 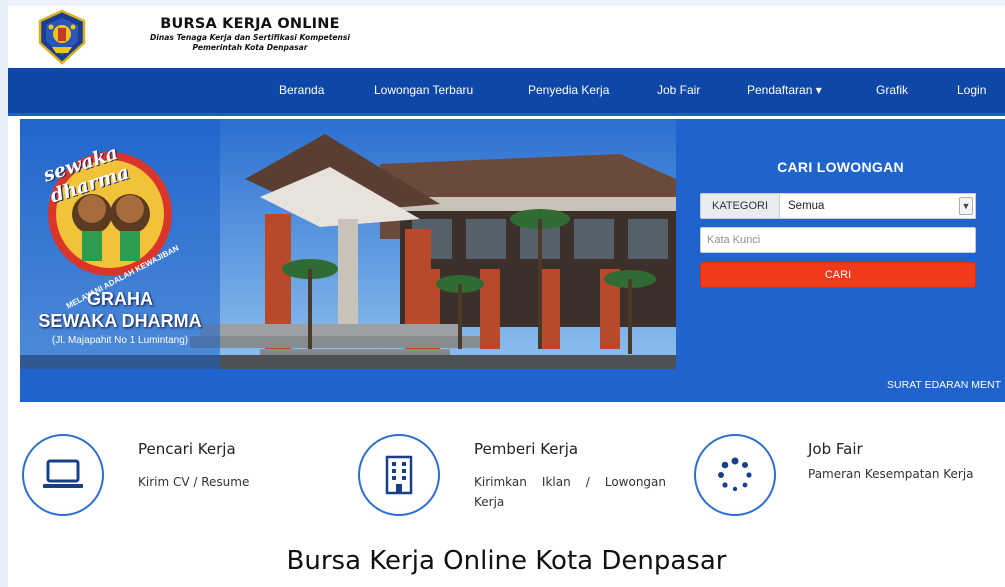 I want to click on announcement-ticker: SURAT EDARAN MENT, so click(x=512, y=385).